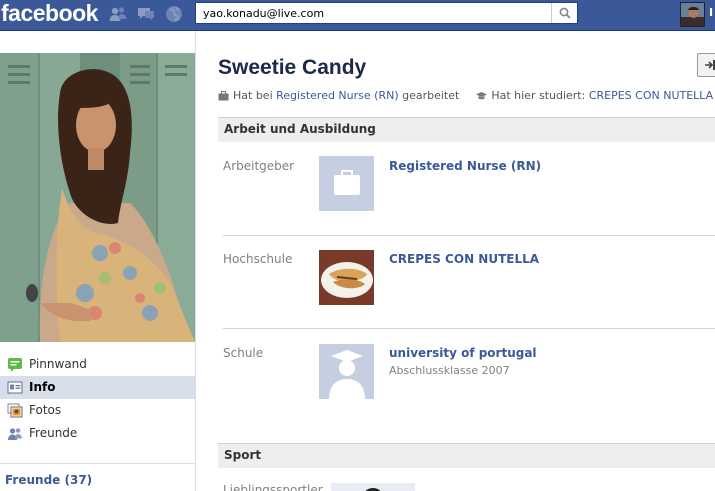  Describe the element at coordinates (538, 95) in the screenshot. I see `headline-study-prefix: Hat hier studiert:` at that location.